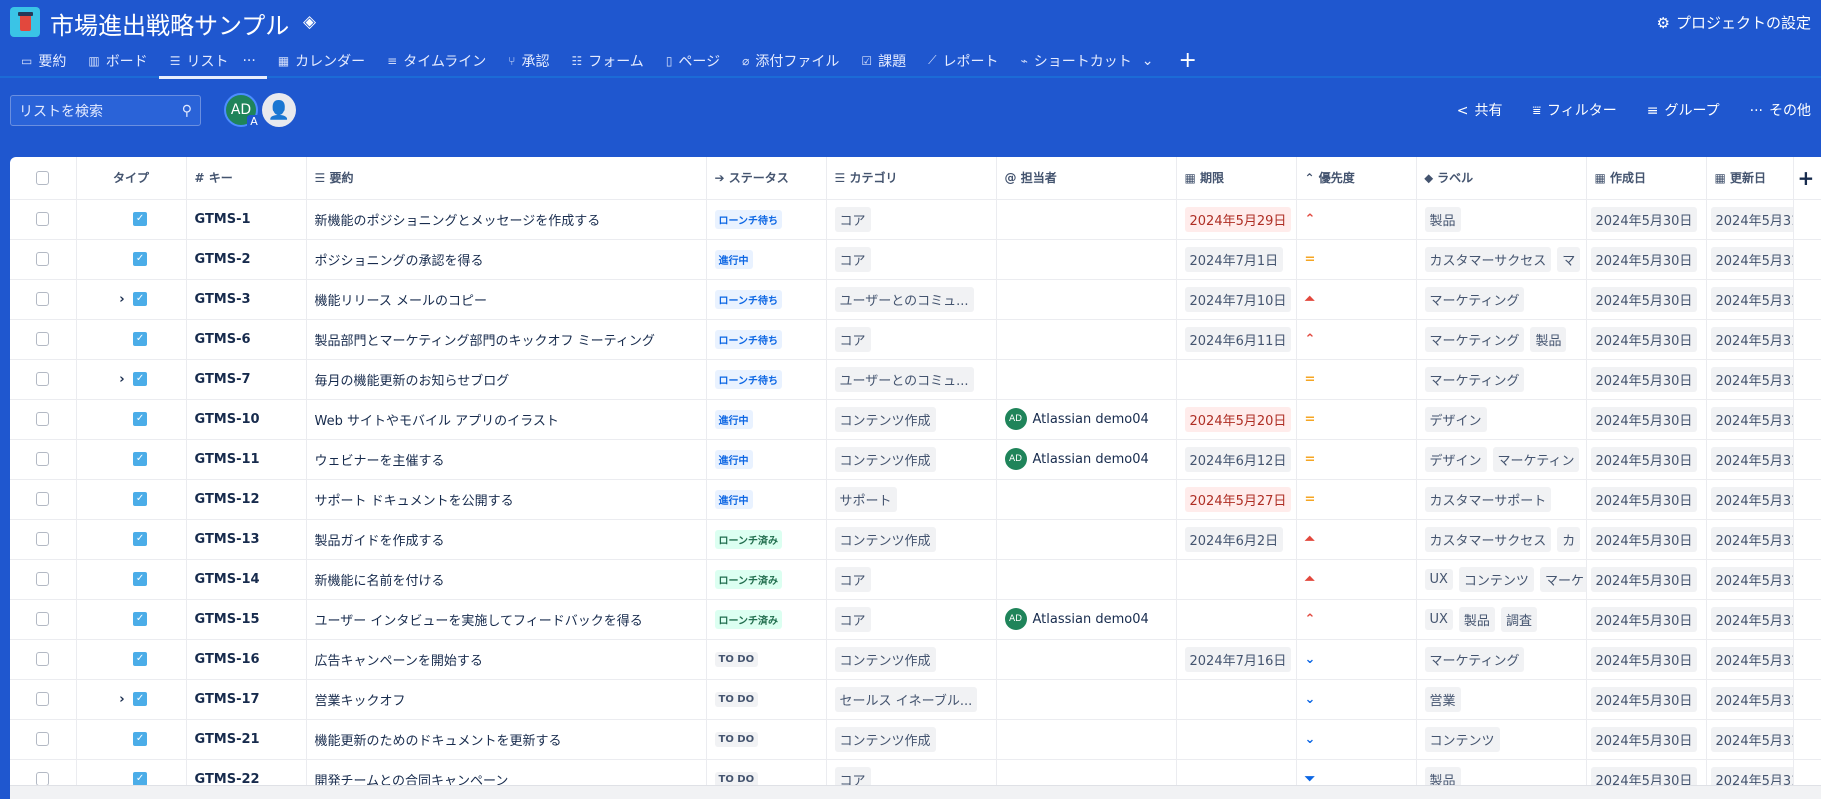 This screenshot has height=799, width=1821. What do you see at coordinates (506, 659) in the screenshot?
I see `issue-summary: 広告キャンペーンを開始する` at bounding box center [506, 659].